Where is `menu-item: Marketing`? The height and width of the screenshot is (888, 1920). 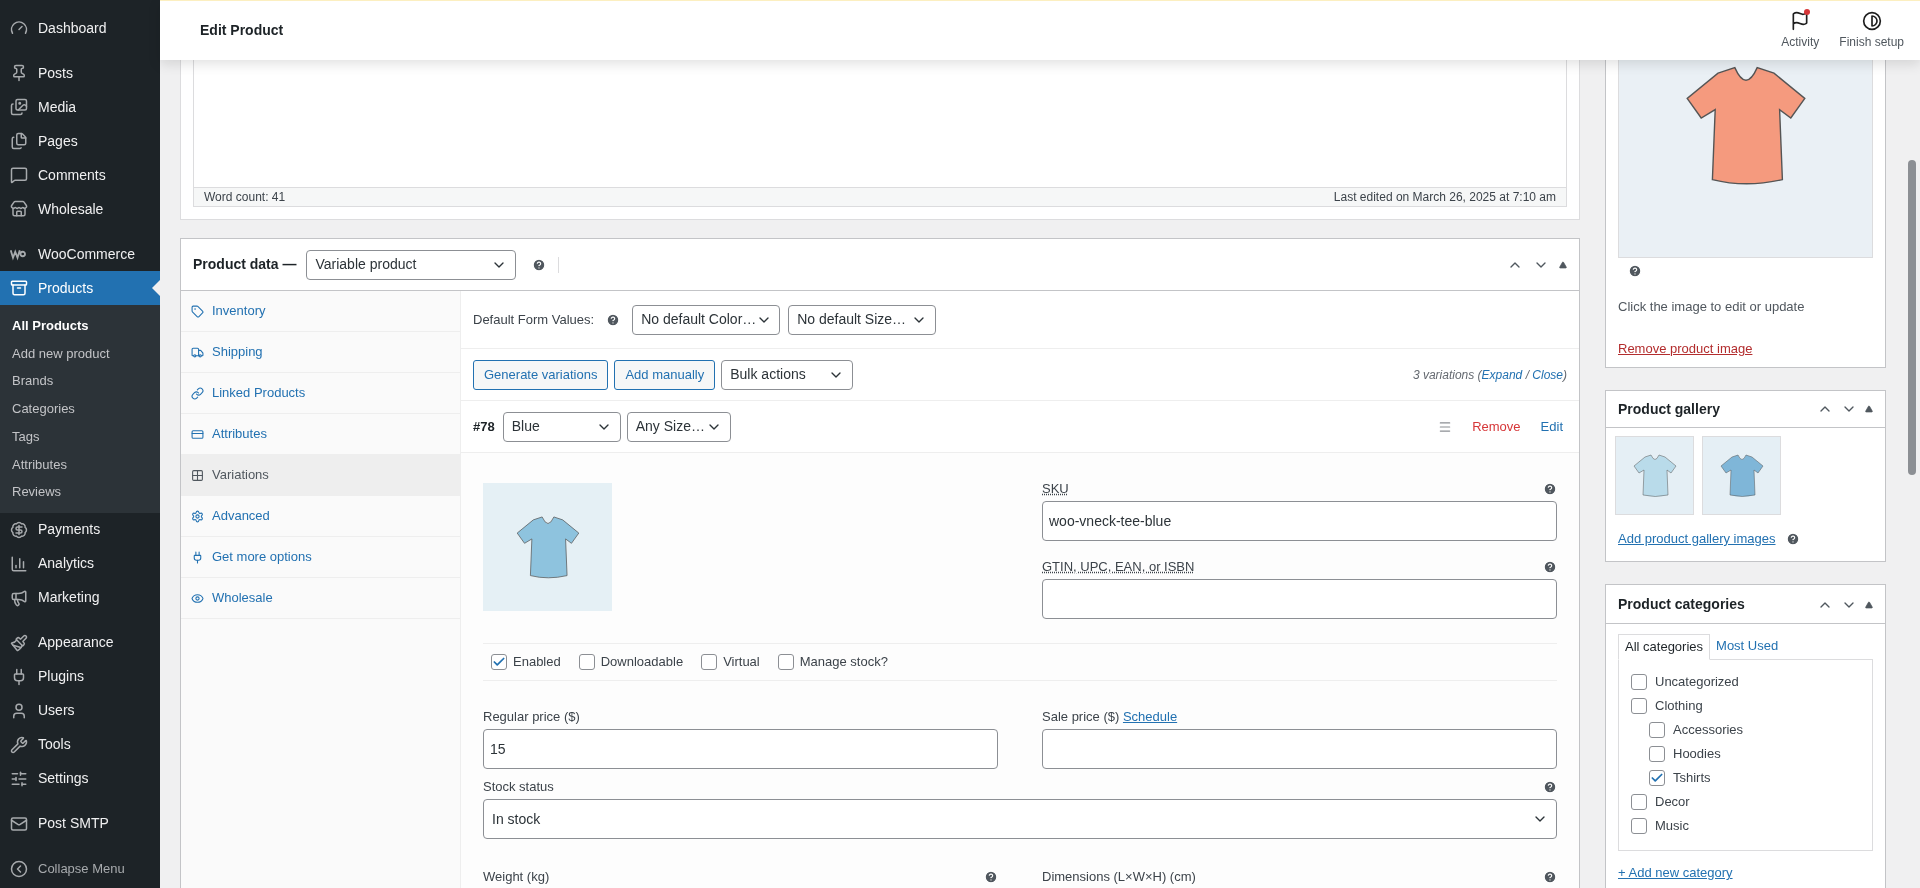
menu-item: Marketing is located at coordinates (80, 597).